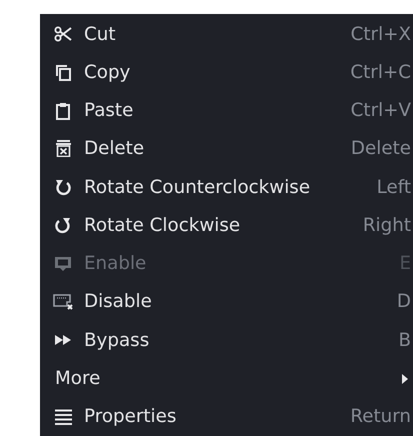 The image size is (413, 436). Describe the element at coordinates (223, 225) in the screenshot. I see `menu-item: Rotate Clockwise` at that location.